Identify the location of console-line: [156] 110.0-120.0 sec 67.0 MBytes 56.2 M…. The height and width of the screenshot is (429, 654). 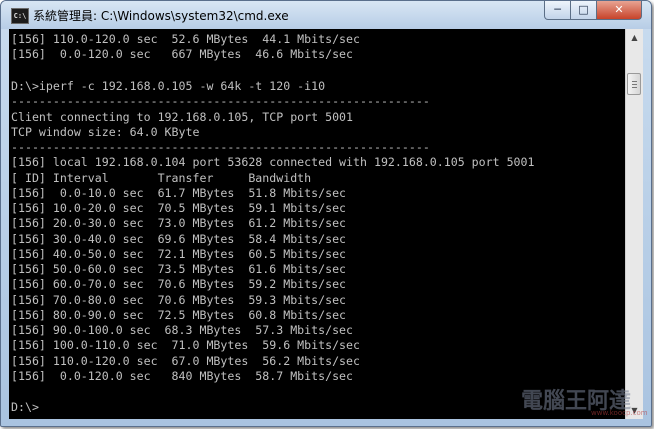
(186, 361).